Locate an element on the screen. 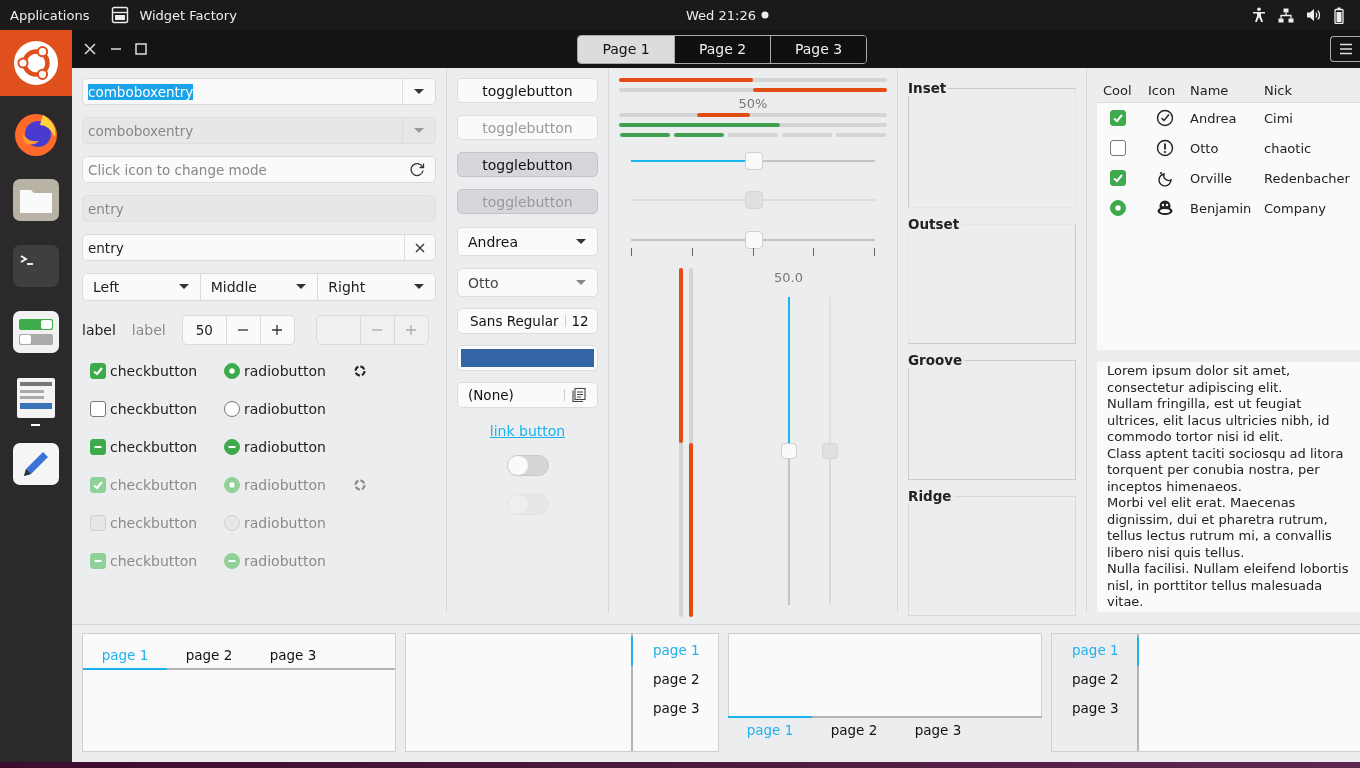 This screenshot has height=768, width=1360. column-header: Cool is located at coordinates (1125, 90).